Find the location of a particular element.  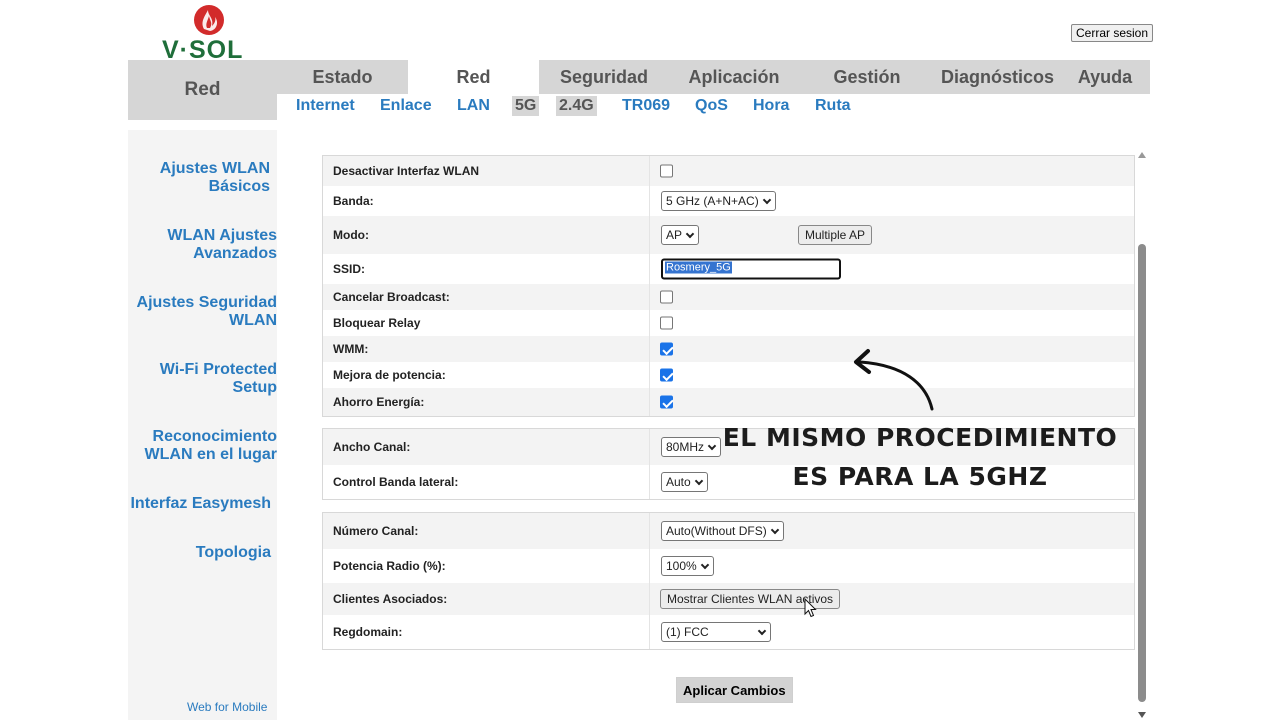

row-channel-number: Número Canal: Auto(Without DFS) is located at coordinates (728, 531).